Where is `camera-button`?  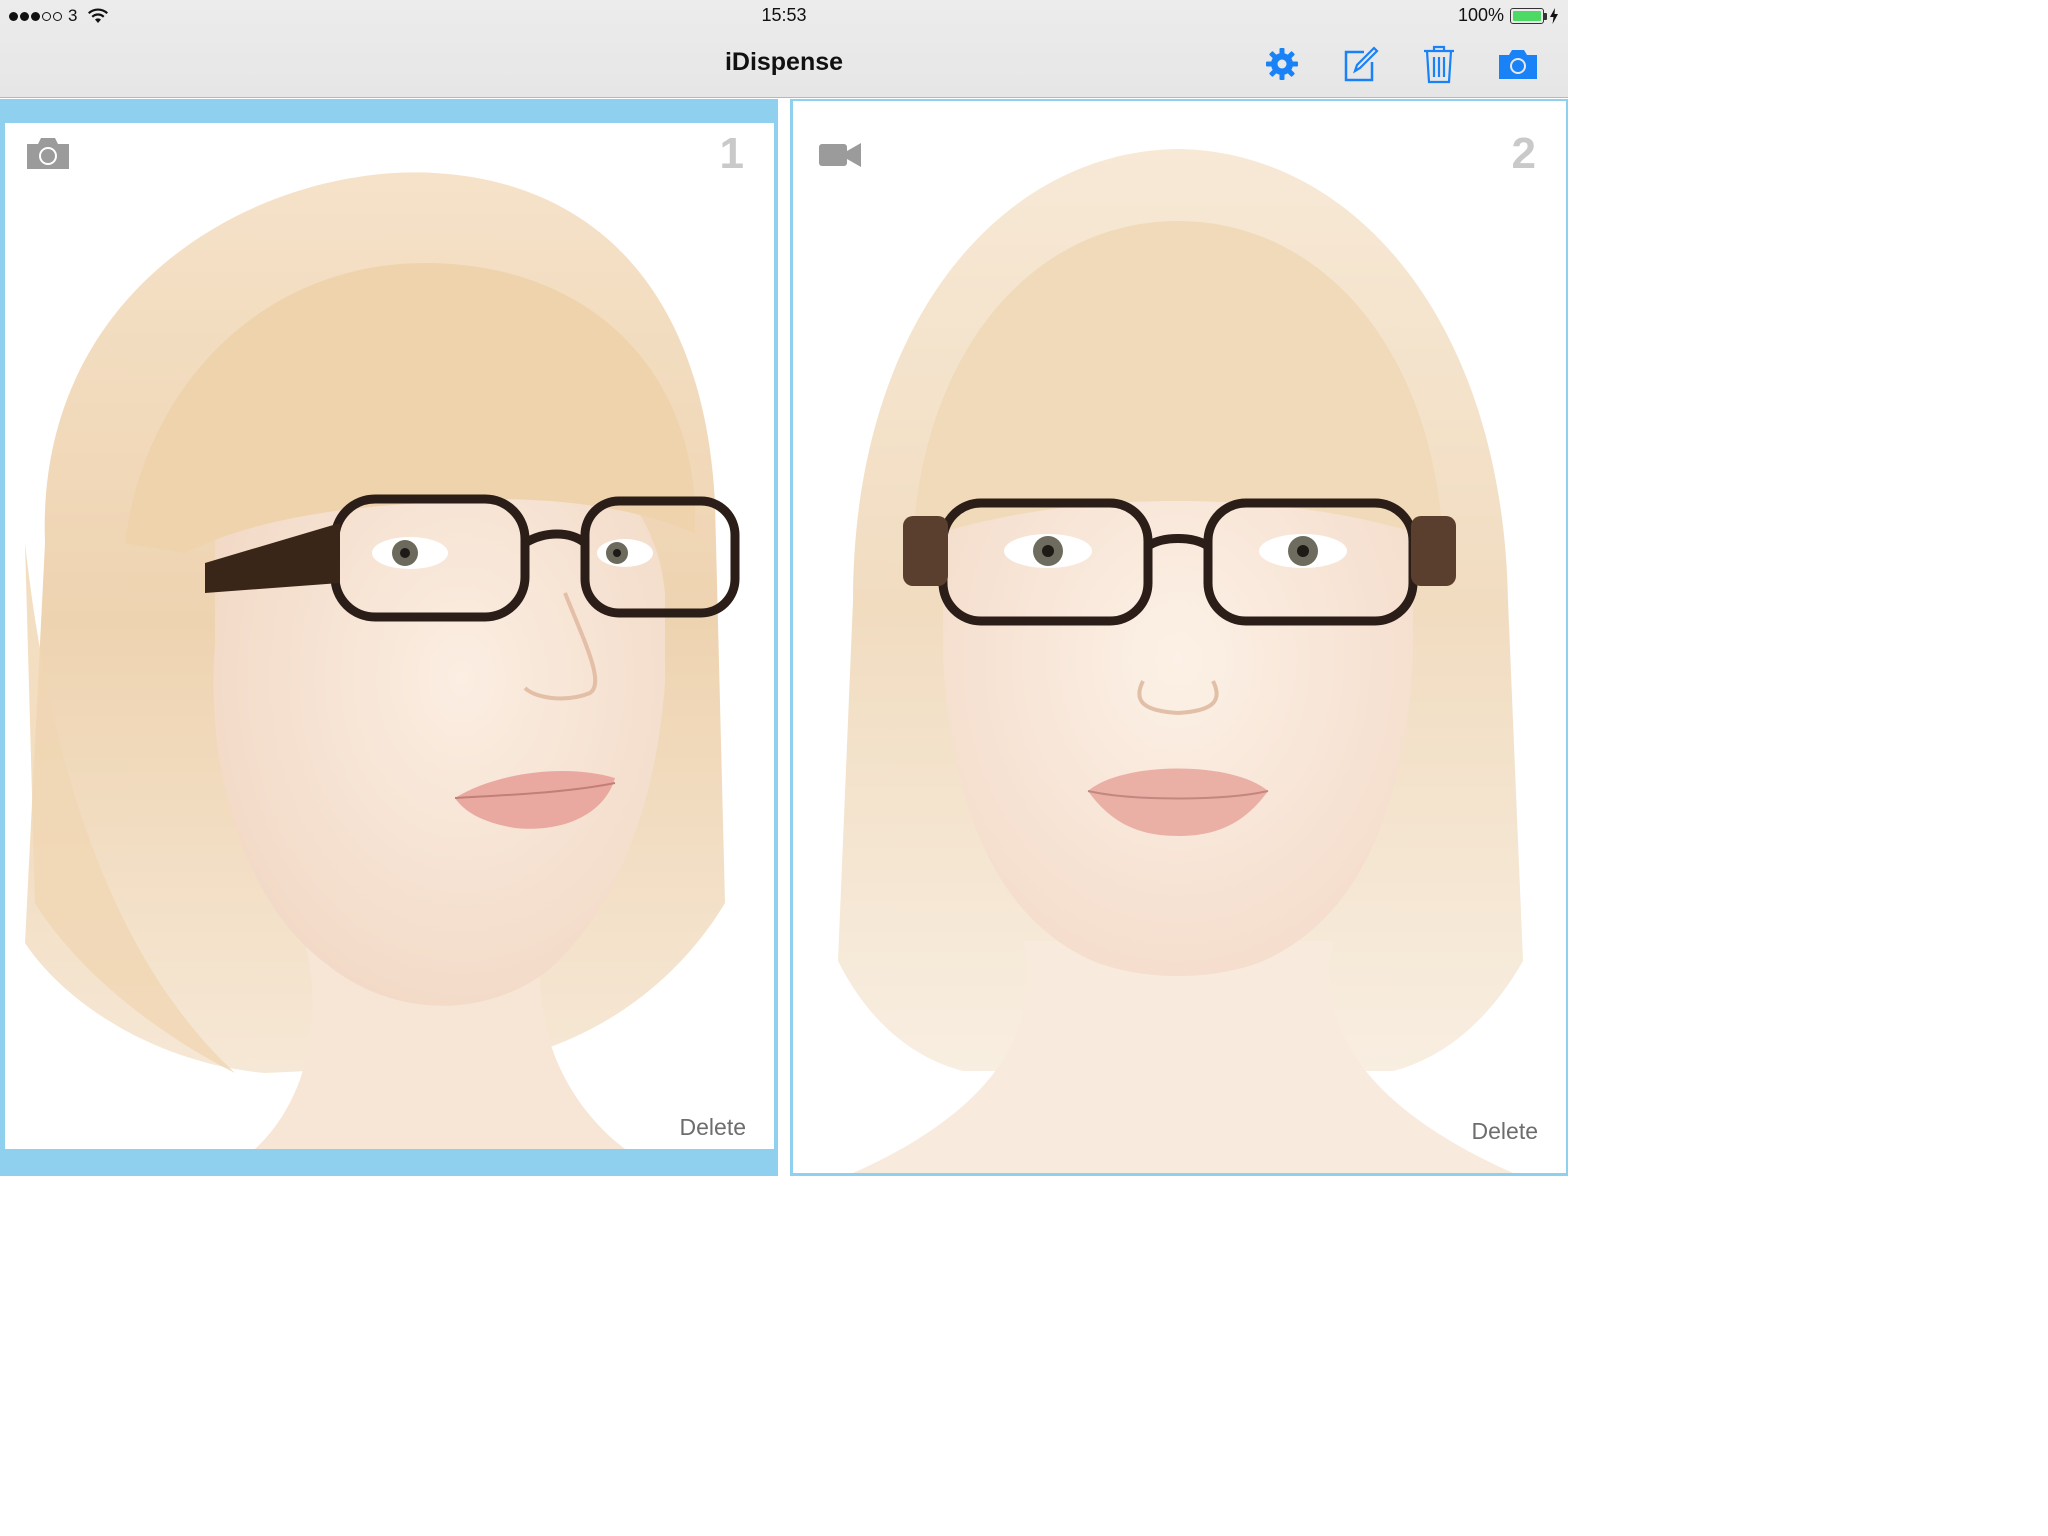 camera-button is located at coordinates (1518, 64).